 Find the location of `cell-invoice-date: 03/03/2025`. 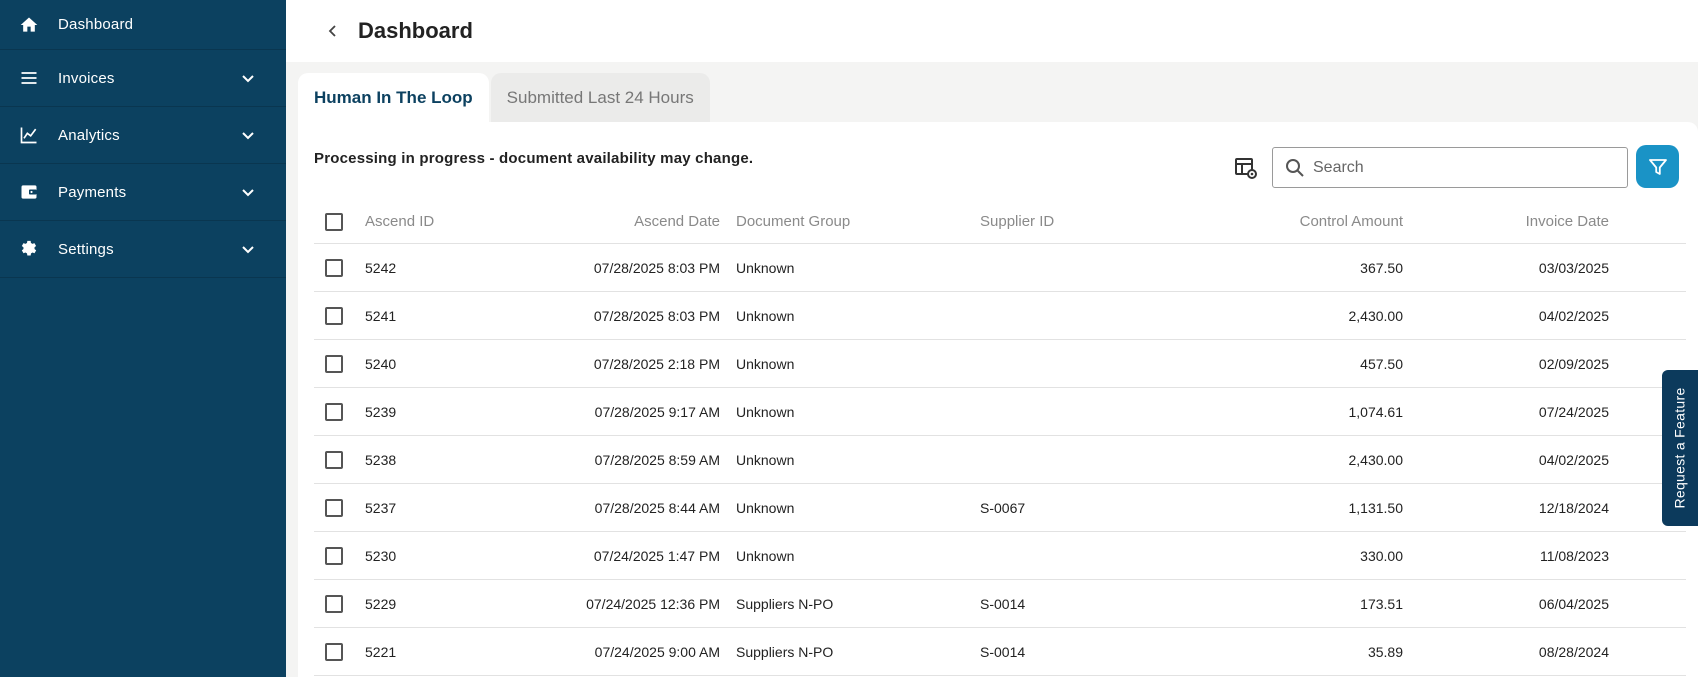

cell-invoice-date: 03/03/2025 is located at coordinates (1573, 267).